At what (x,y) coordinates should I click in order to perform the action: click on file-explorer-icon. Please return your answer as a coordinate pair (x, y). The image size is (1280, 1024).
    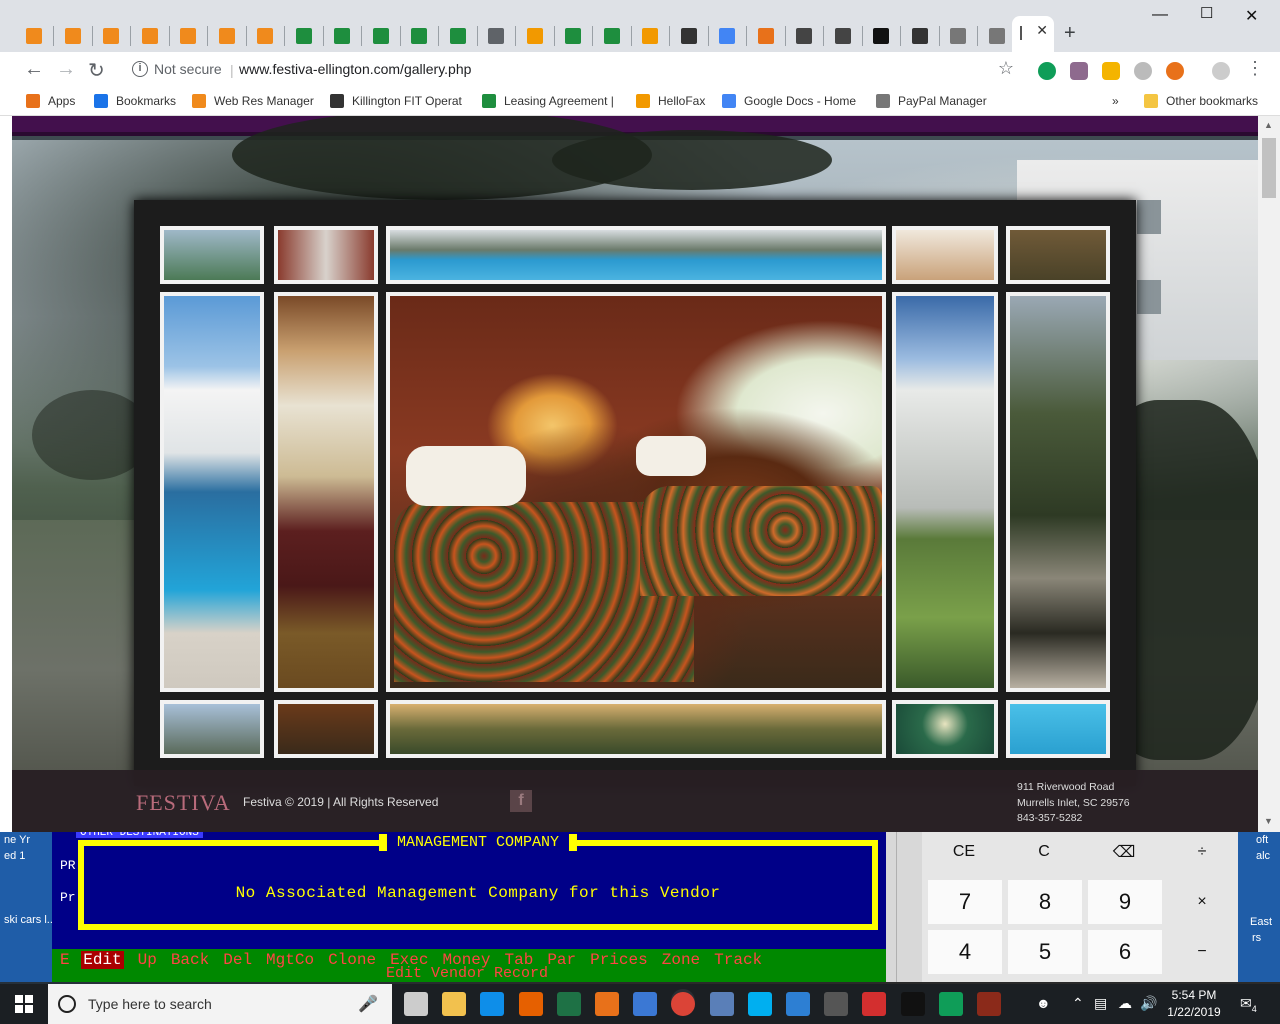
    Looking at the image, I should click on (454, 1004).